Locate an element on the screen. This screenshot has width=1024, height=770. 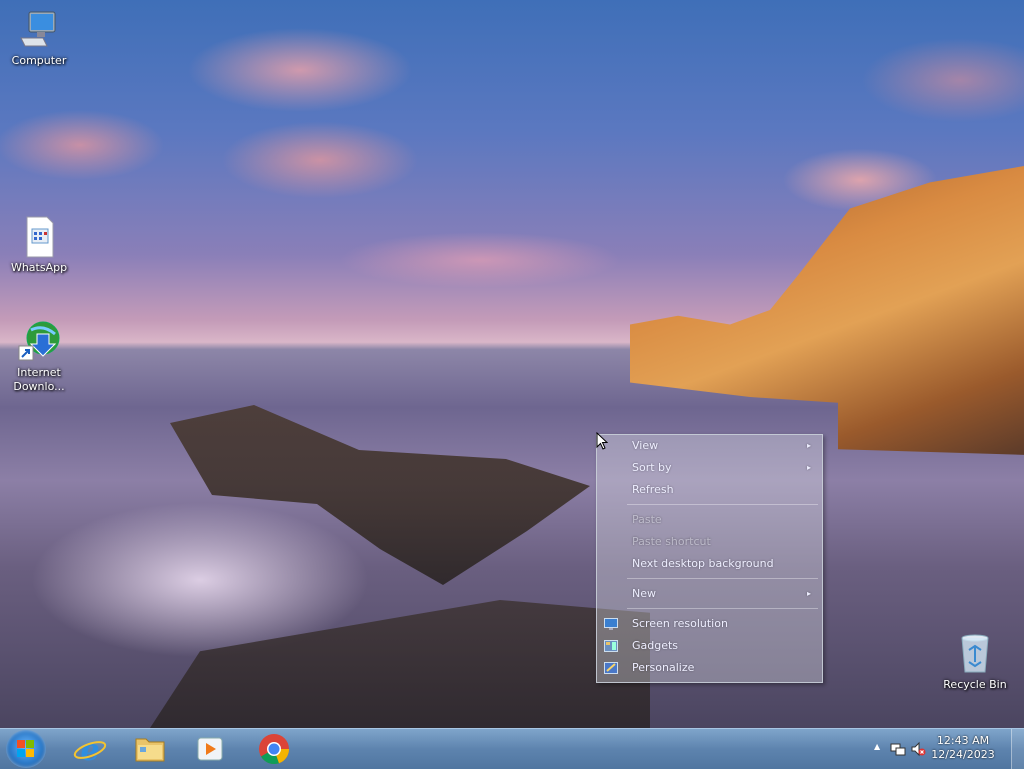
menu-item-paste: Paste is located at coordinates (709, 520).